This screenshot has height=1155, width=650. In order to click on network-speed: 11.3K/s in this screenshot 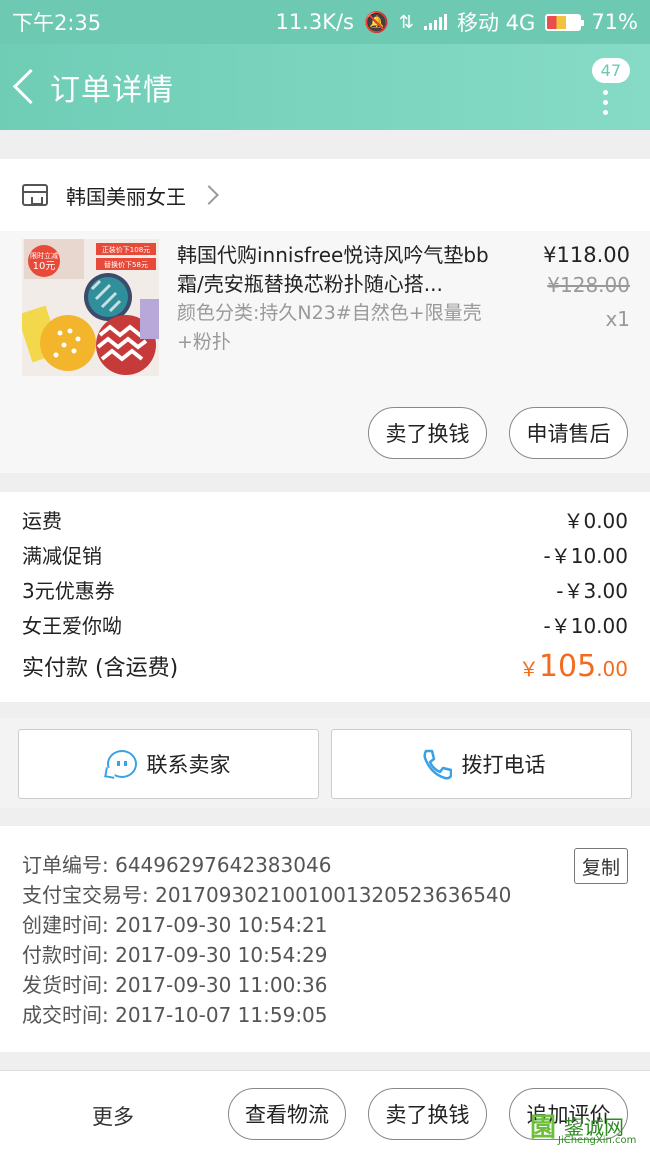, I will do `click(314, 22)`.